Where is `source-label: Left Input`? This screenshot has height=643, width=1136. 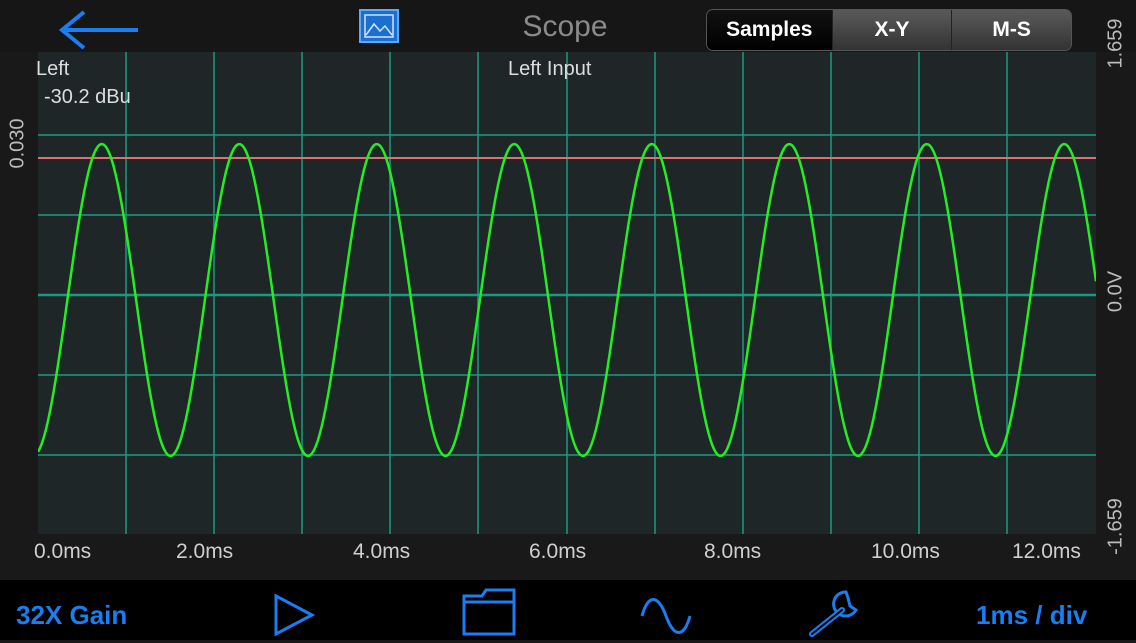 source-label: Left Input is located at coordinates (550, 69).